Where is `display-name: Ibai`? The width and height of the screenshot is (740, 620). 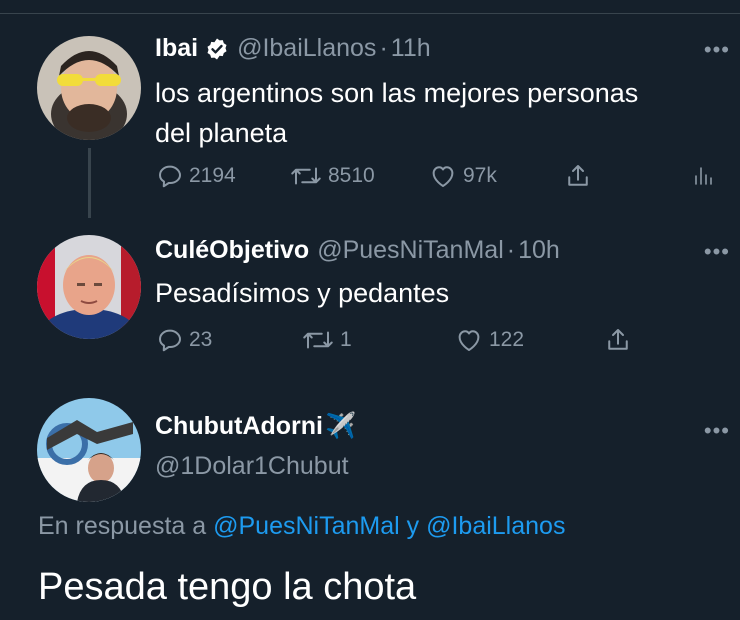 display-name: Ibai is located at coordinates (176, 48).